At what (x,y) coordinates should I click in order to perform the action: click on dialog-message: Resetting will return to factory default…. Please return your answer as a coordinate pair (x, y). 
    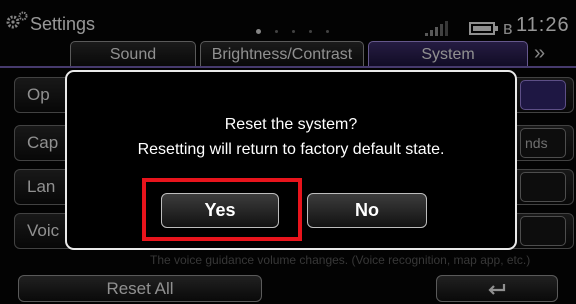
    Looking at the image, I should click on (291, 149).